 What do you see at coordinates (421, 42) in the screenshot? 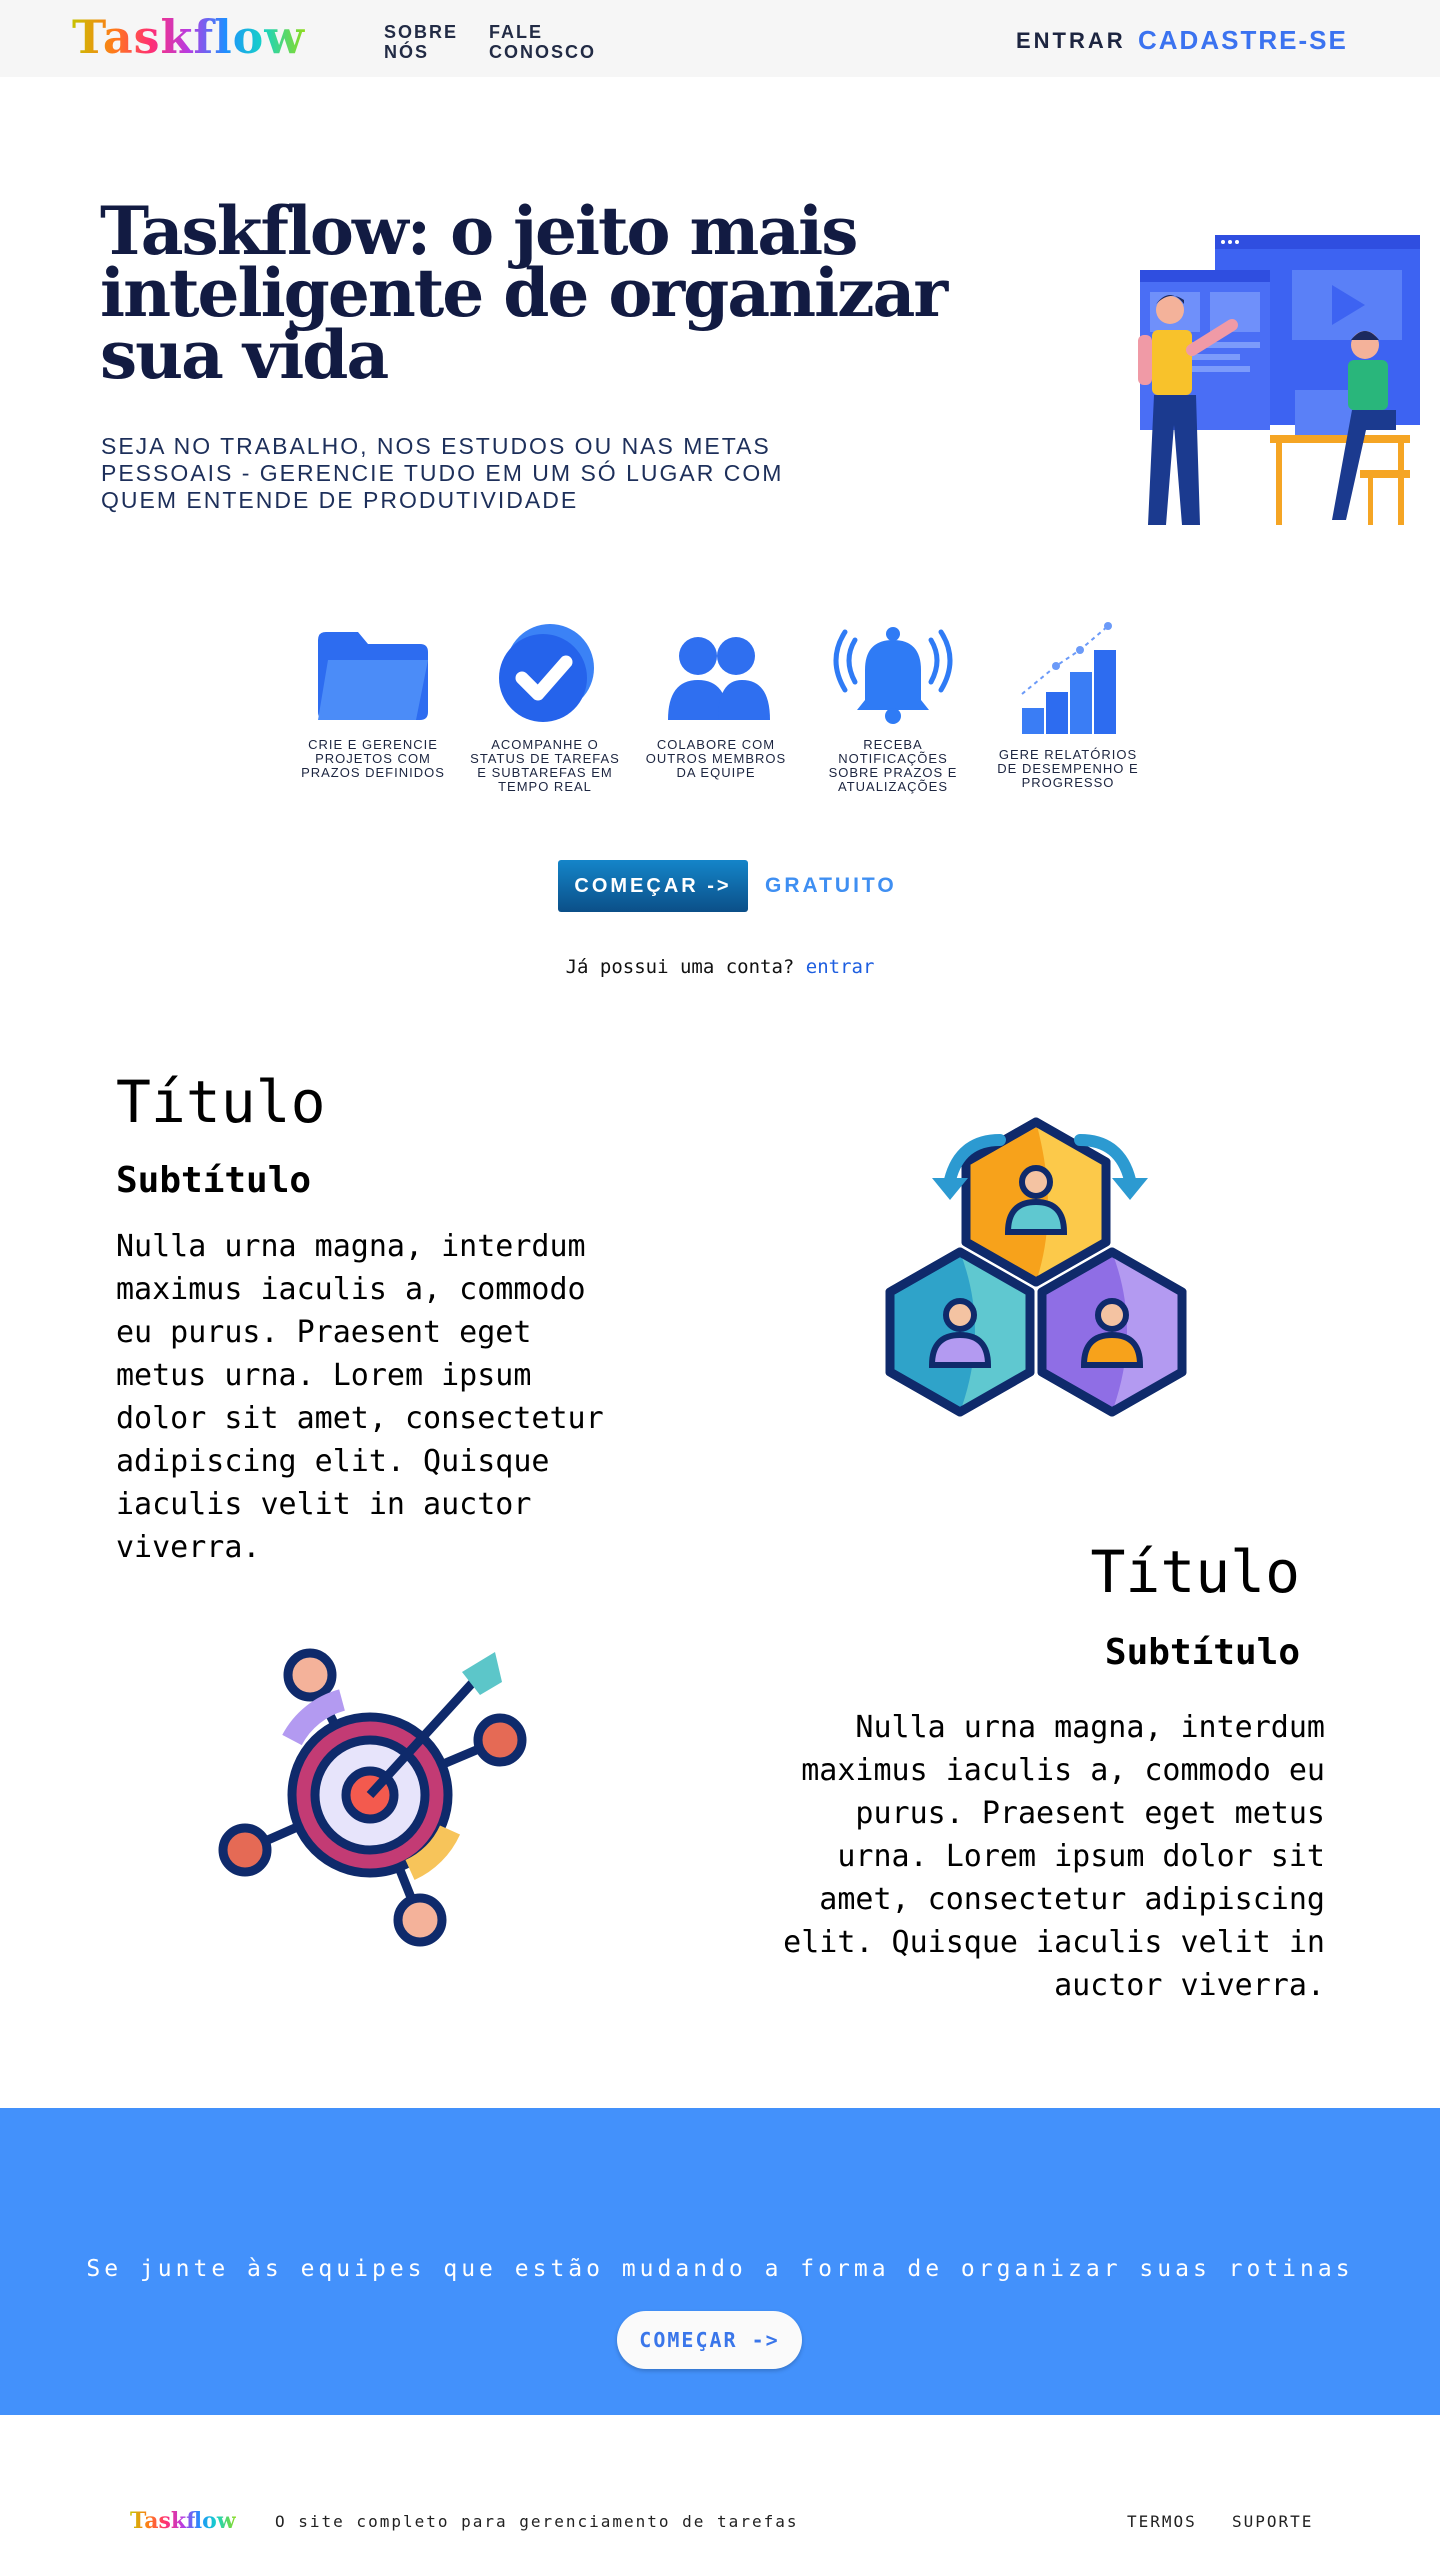
I see `nav-about-link: SOBRE NÓS` at bounding box center [421, 42].